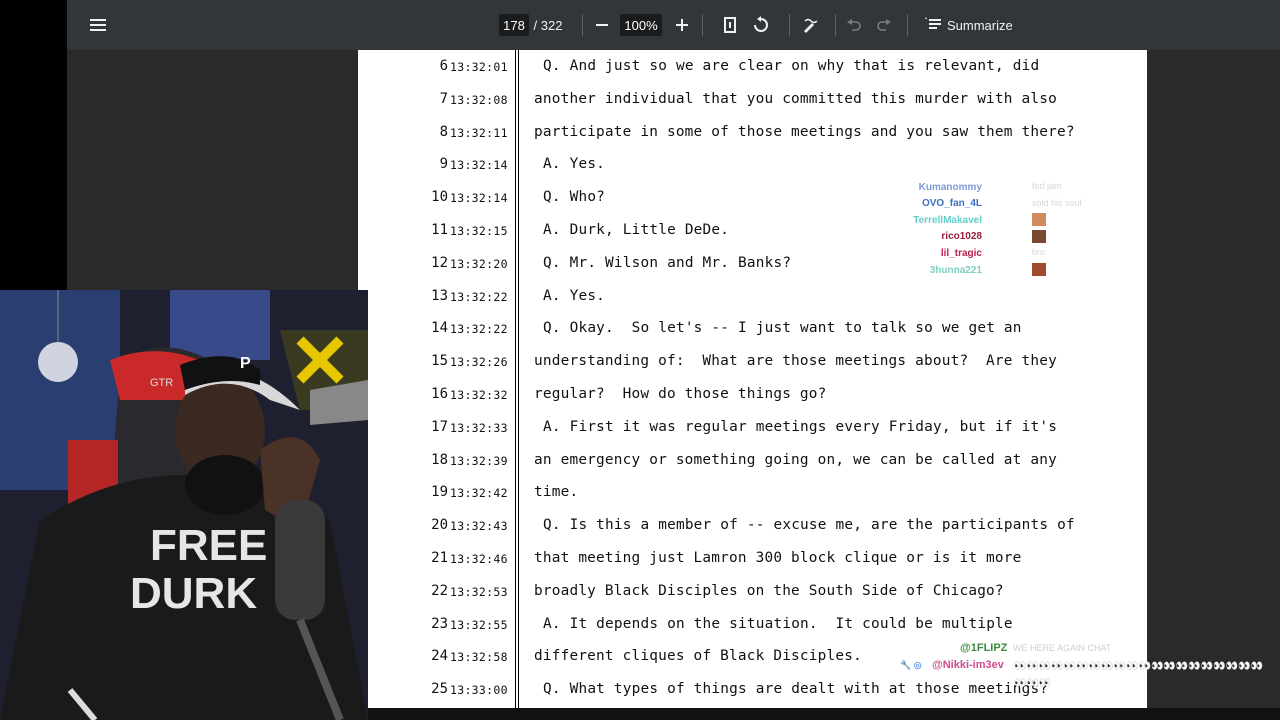 The height and width of the screenshot is (720, 1280). I want to click on line-text: Q. Mr. Wilson and Mr. Banks?, so click(667, 262).